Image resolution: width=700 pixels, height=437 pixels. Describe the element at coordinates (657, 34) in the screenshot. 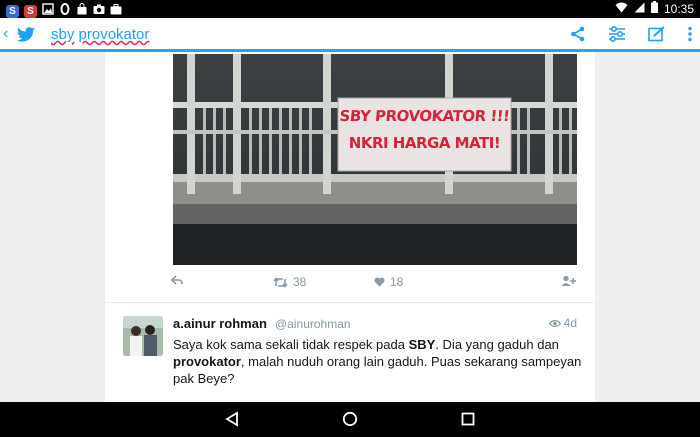

I see `compose-tweet-icon` at that location.